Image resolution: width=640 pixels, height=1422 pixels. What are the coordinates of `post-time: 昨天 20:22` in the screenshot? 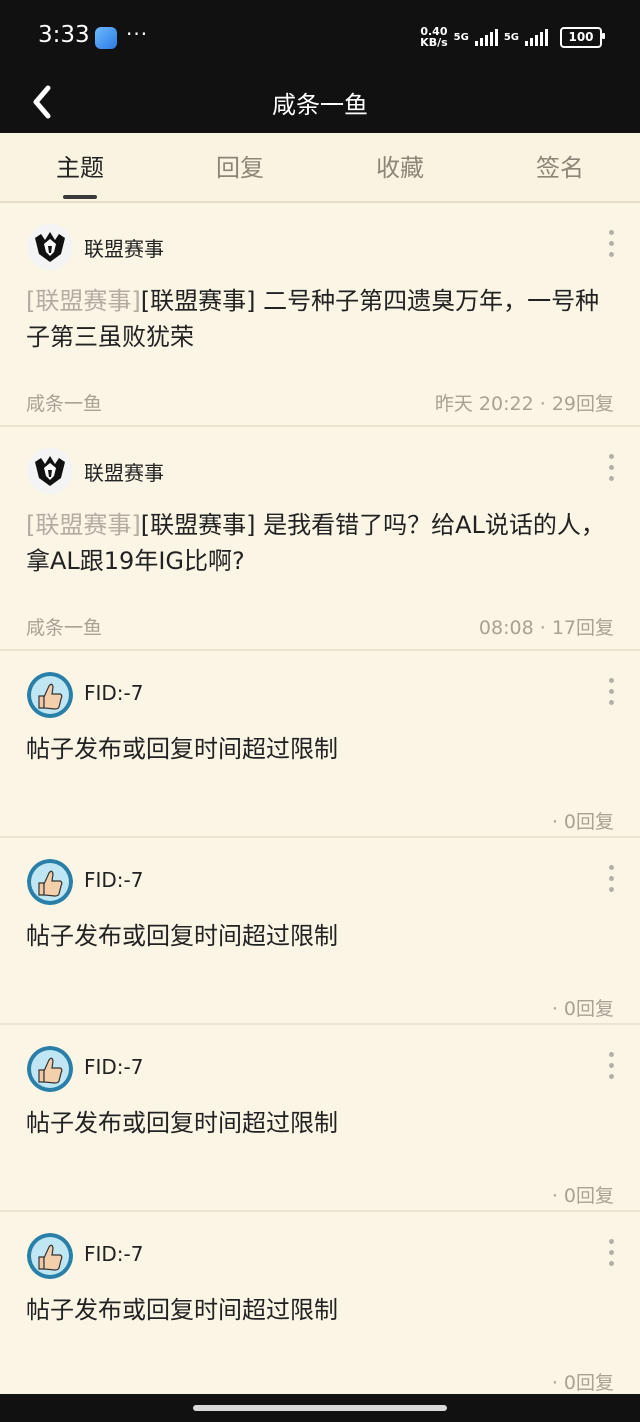 It's located at (484, 404).